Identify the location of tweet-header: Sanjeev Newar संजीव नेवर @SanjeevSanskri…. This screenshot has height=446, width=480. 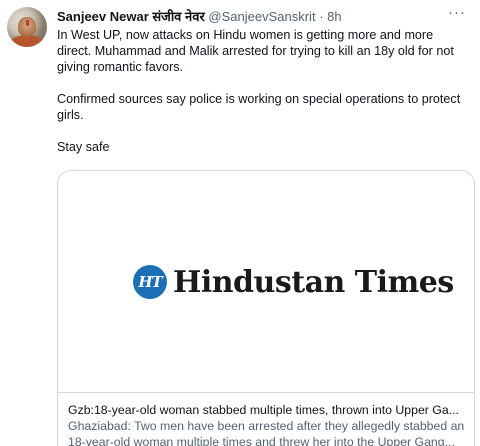
(199, 17).